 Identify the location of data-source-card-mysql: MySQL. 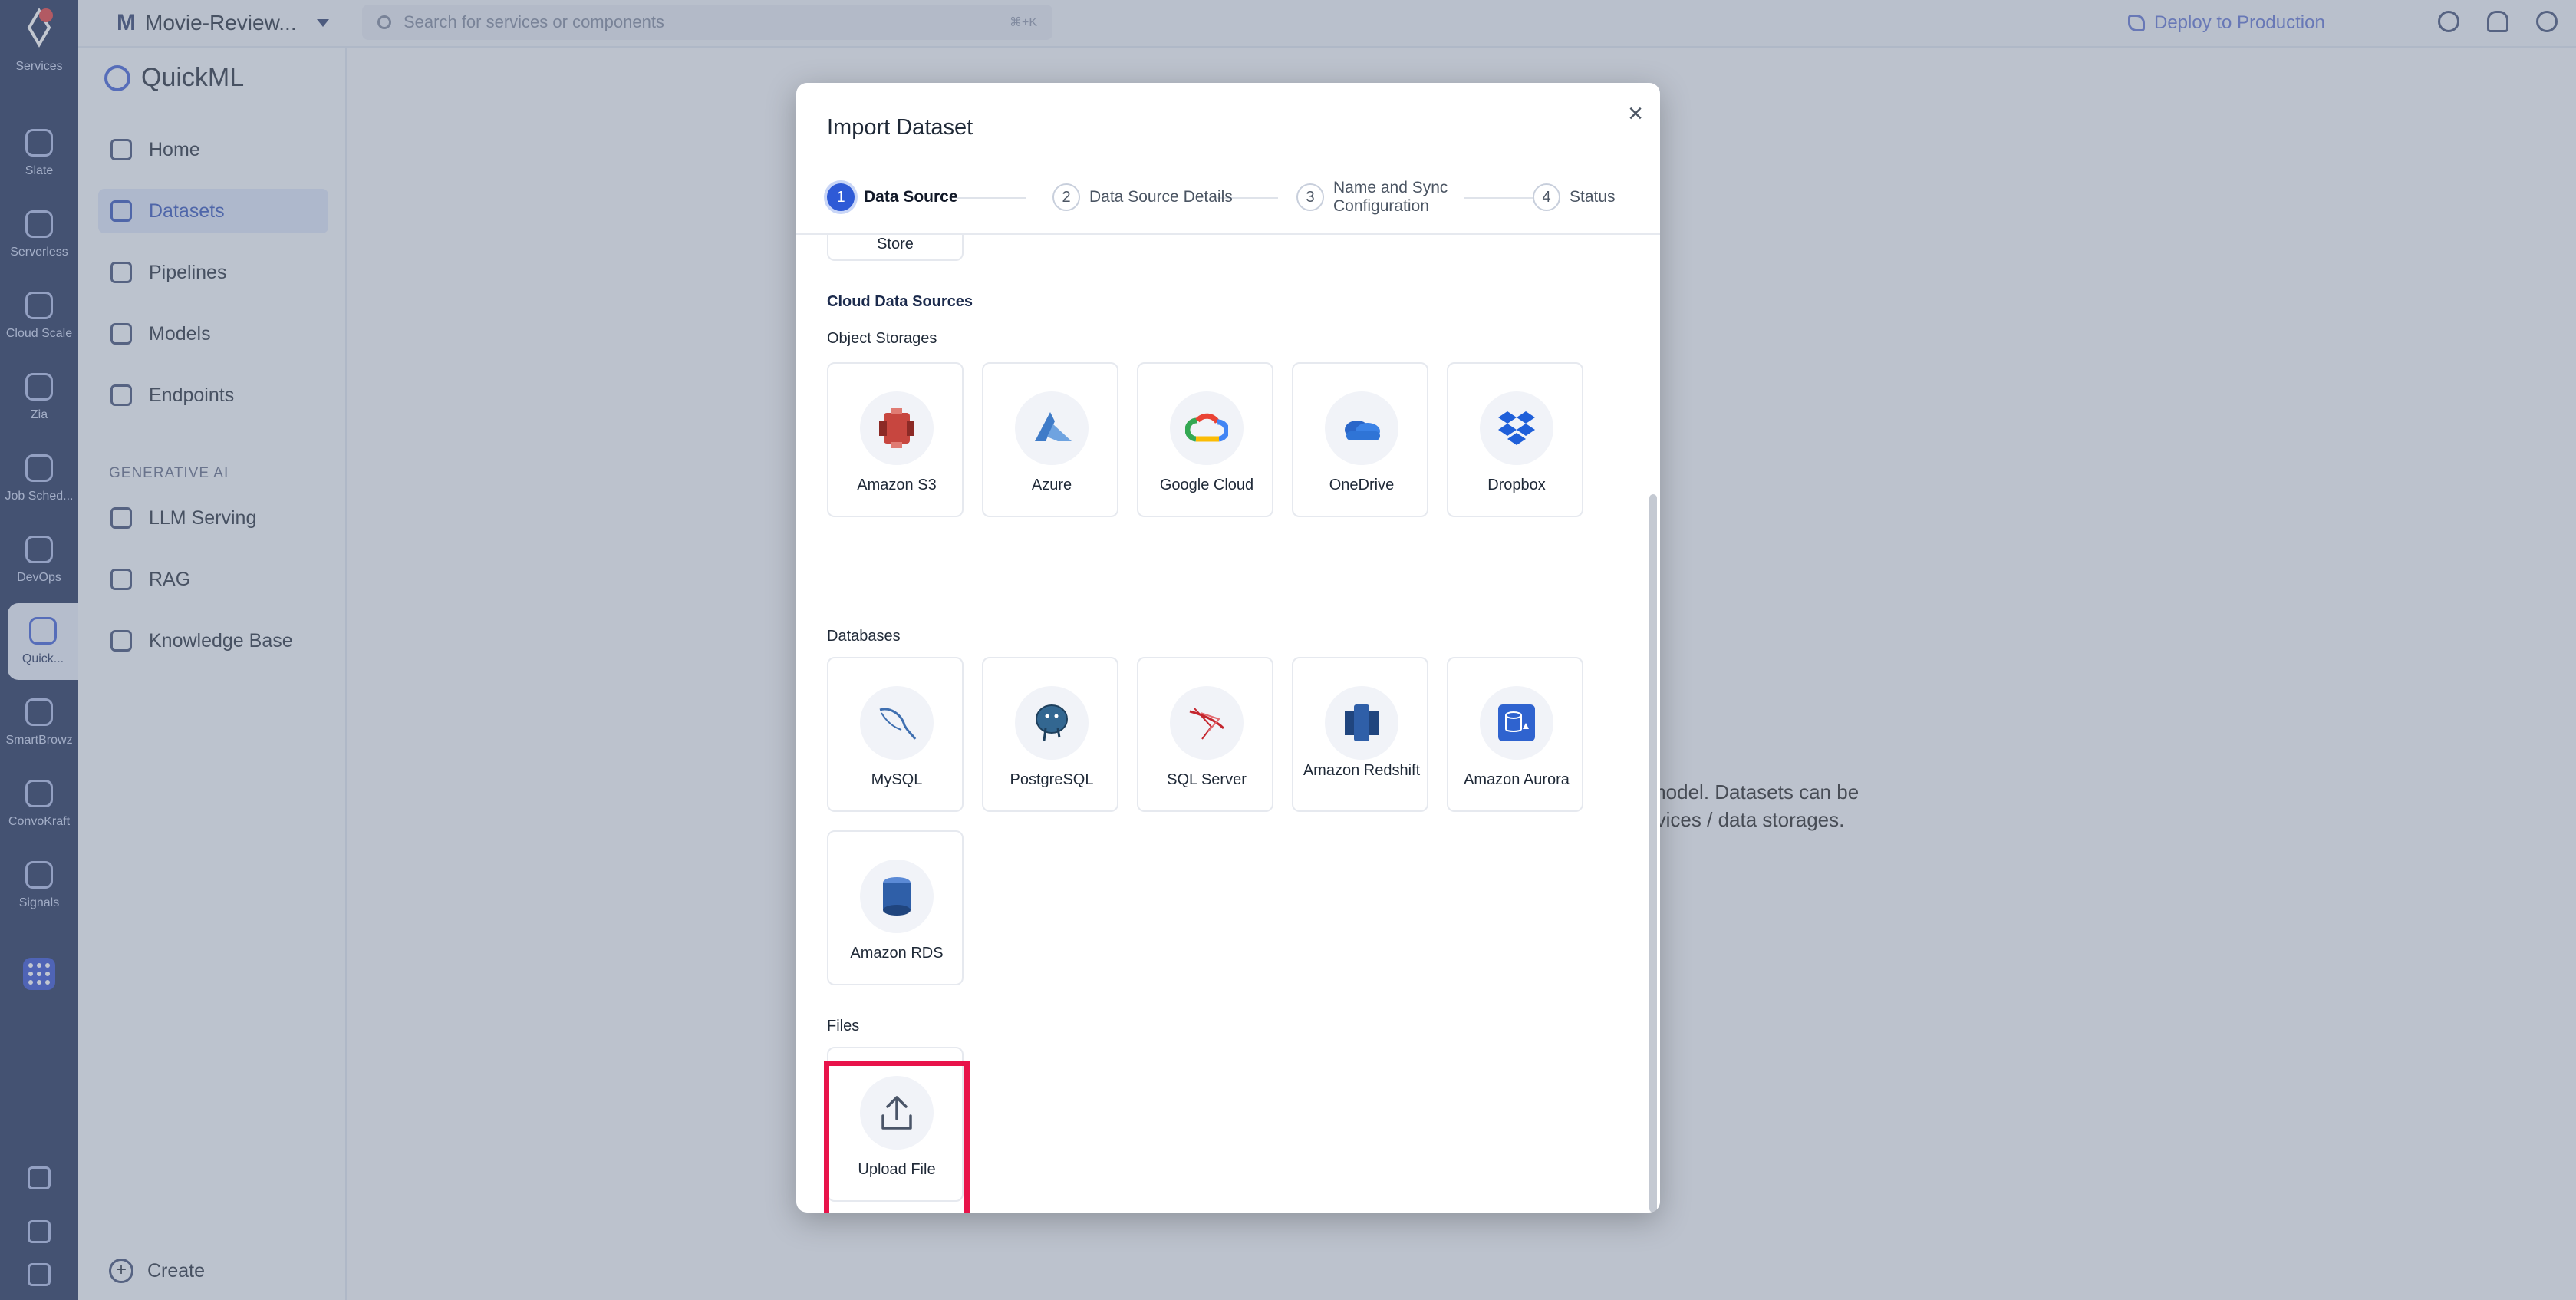
(895, 734).